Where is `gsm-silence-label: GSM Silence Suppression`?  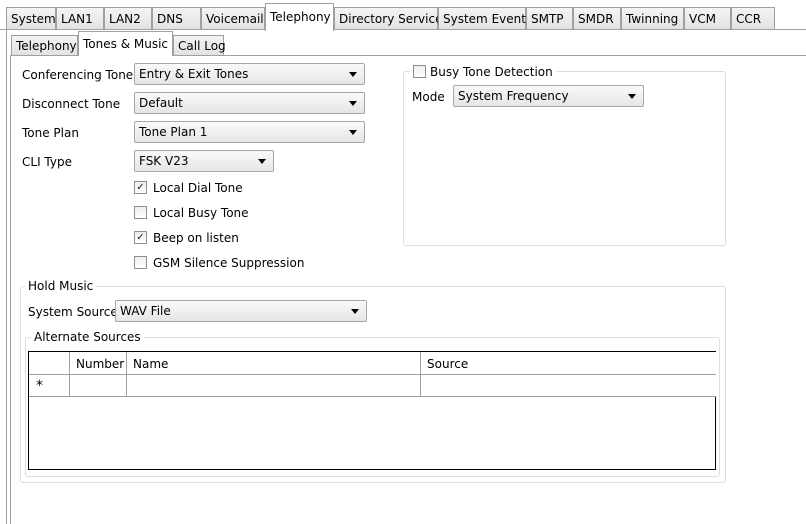 gsm-silence-label: GSM Silence Suppression is located at coordinates (229, 263).